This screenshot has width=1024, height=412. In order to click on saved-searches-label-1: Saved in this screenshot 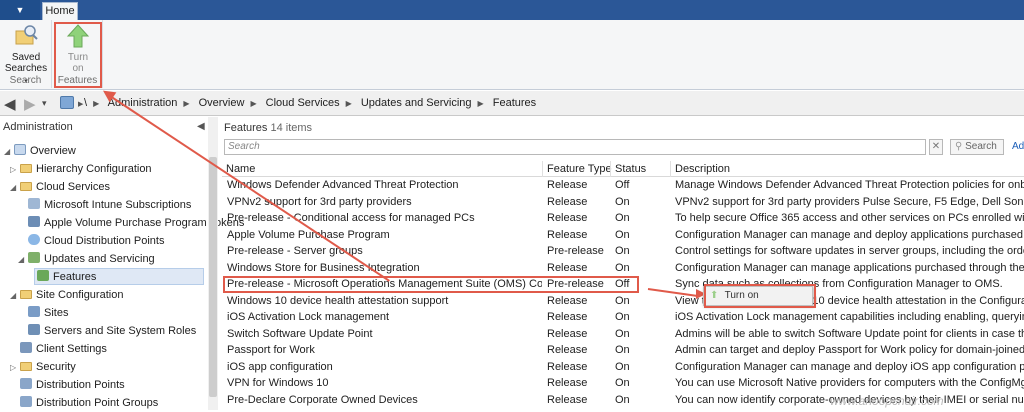, I will do `click(26, 57)`.